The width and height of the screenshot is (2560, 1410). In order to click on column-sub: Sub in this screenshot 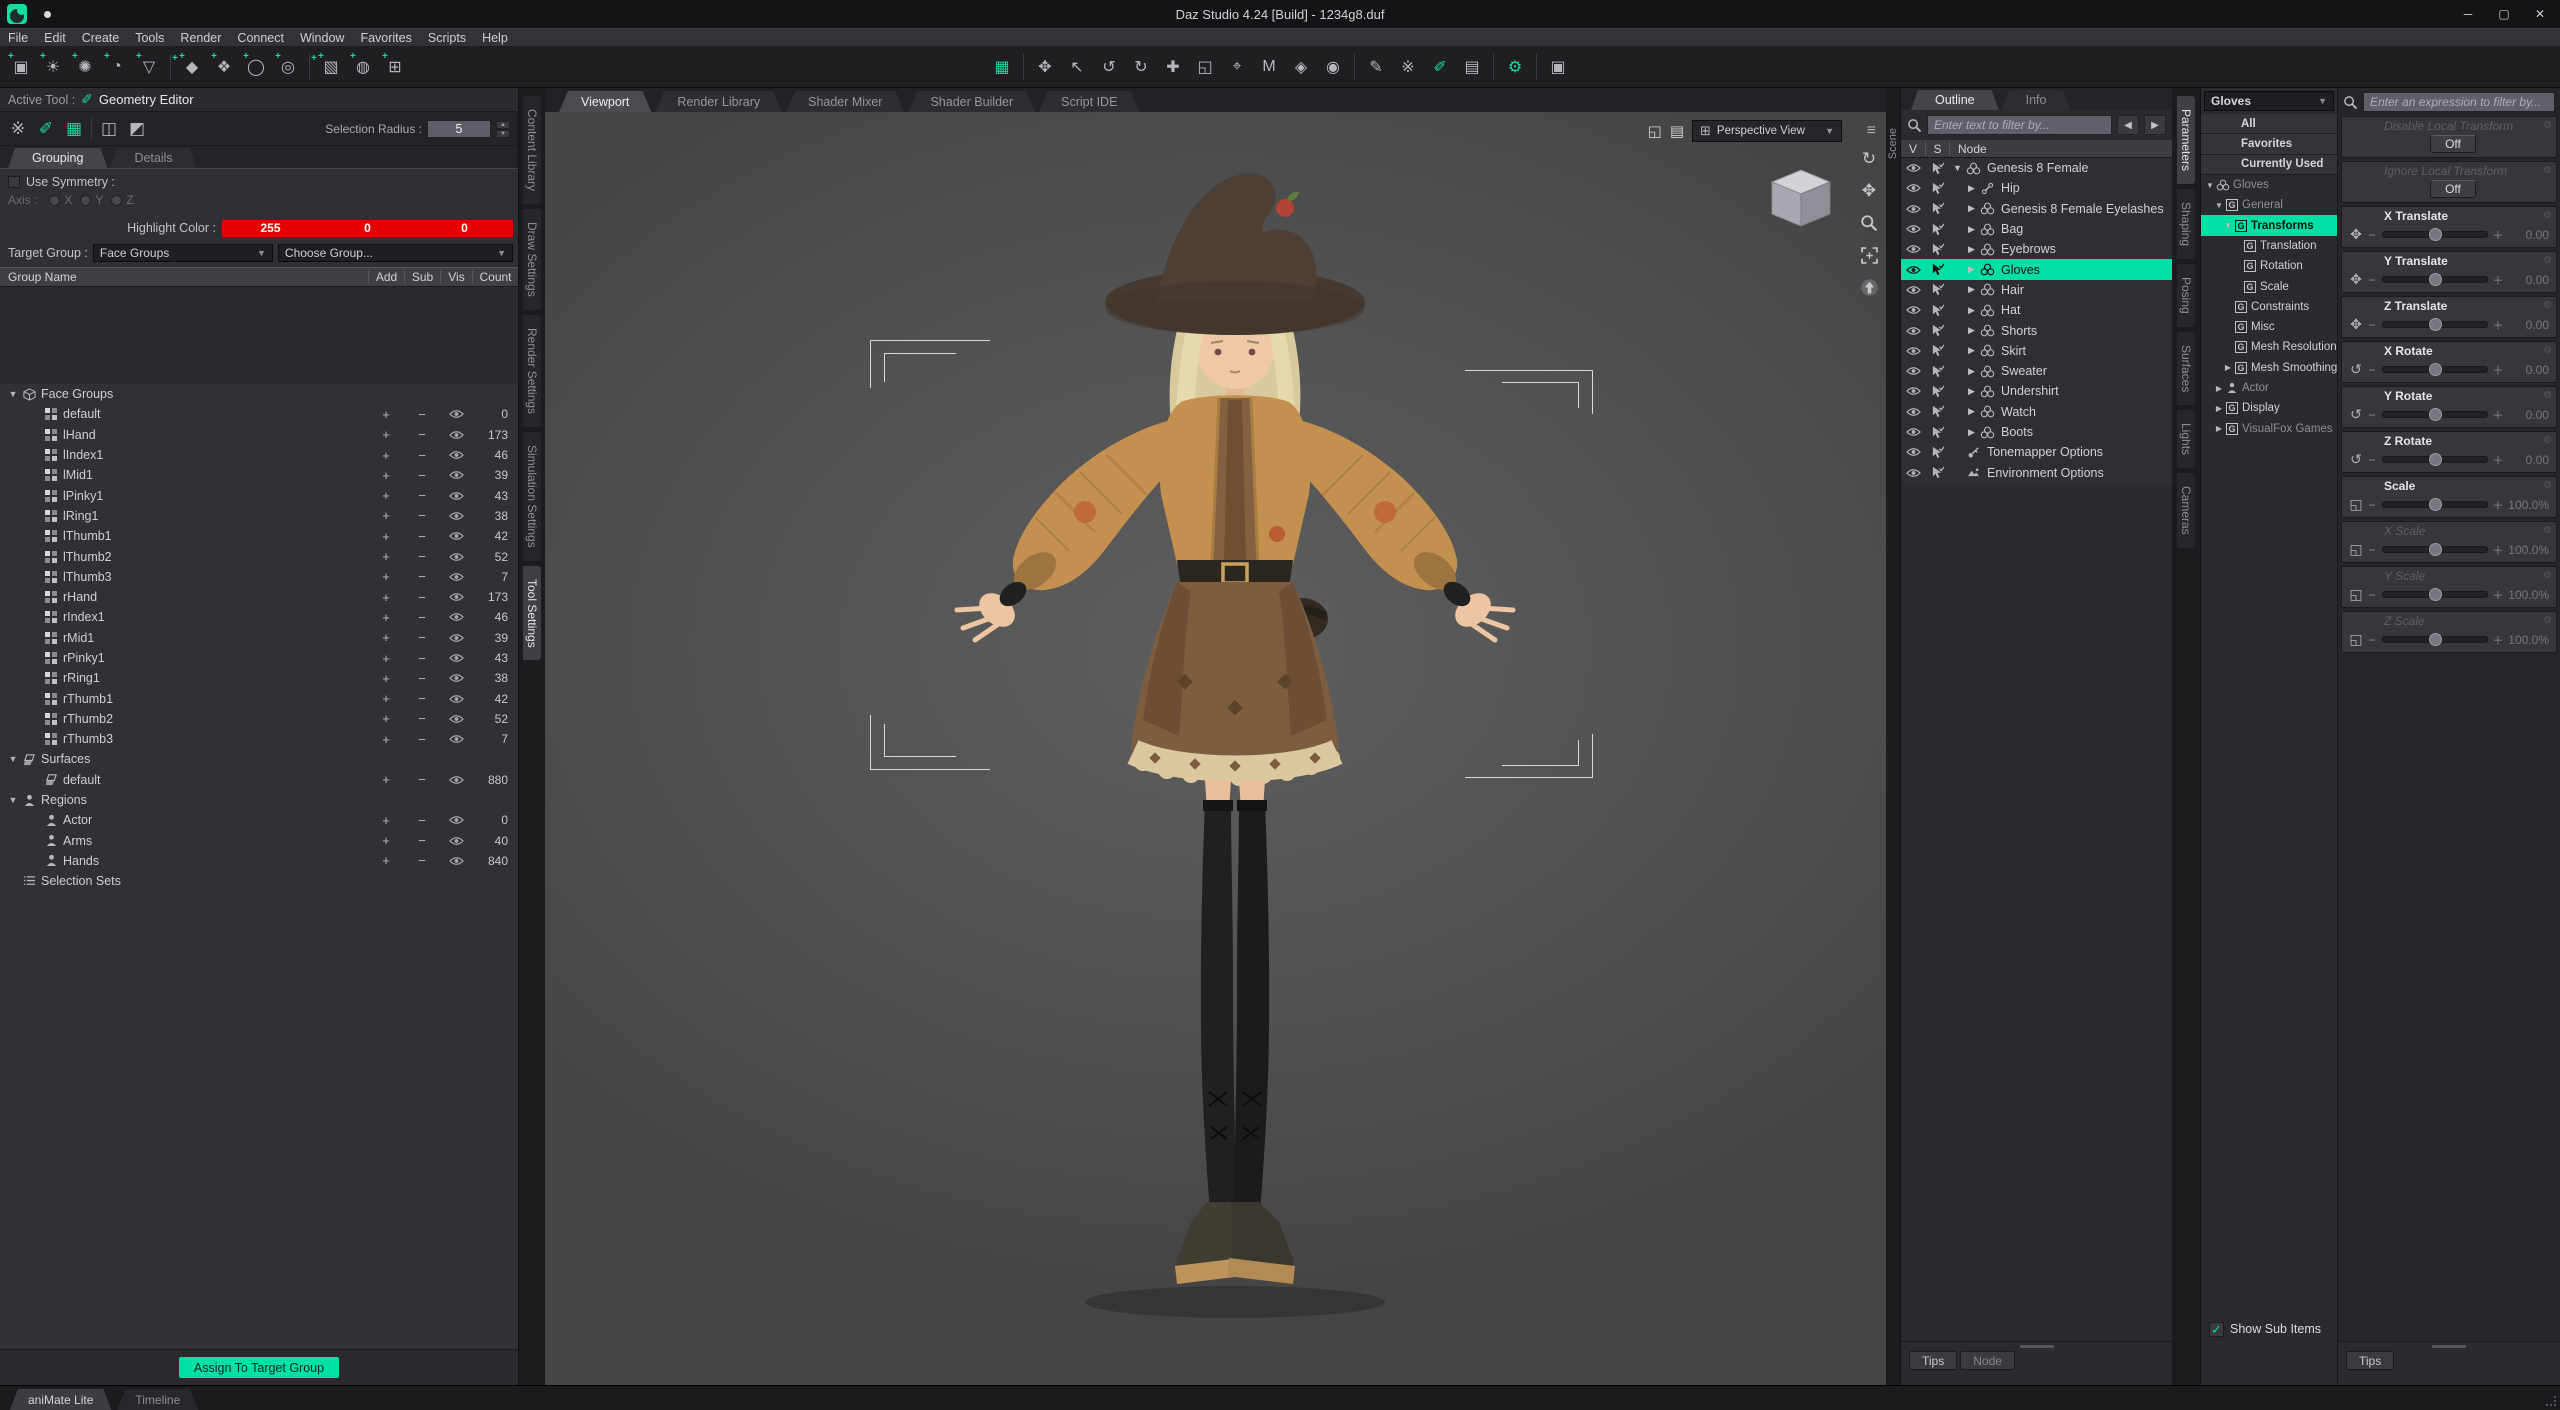, I will do `click(422, 277)`.